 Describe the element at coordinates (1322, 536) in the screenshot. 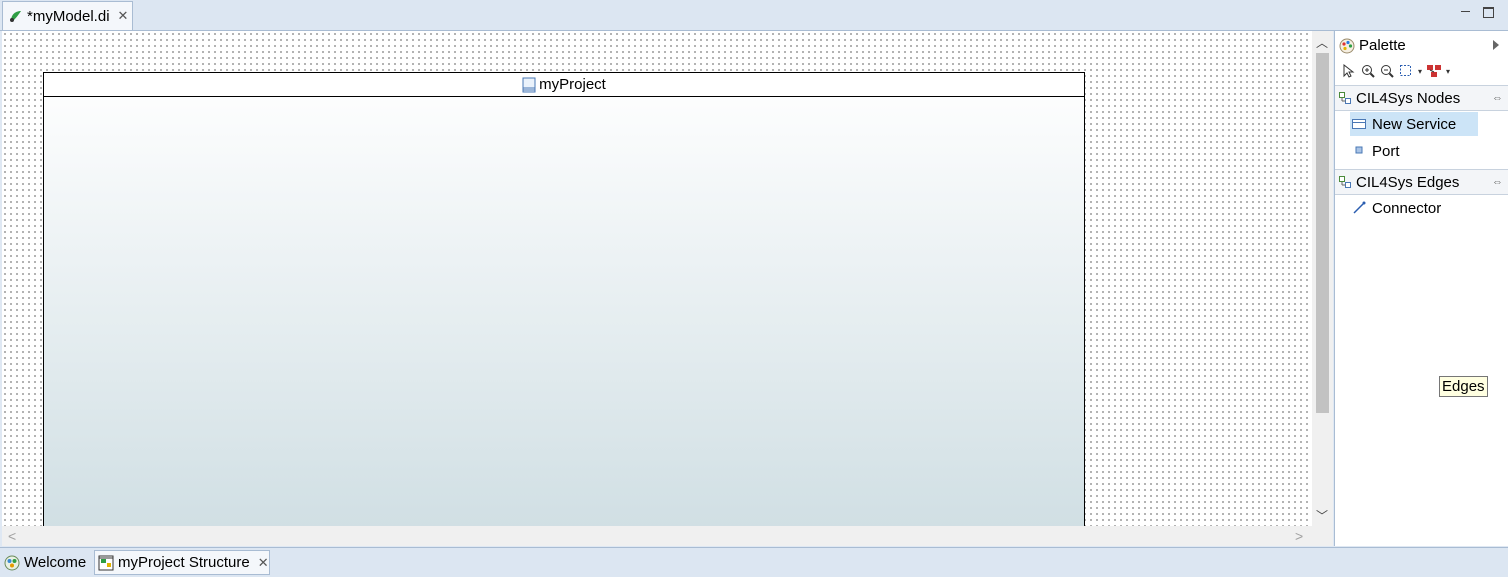

I see `scroll-corner` at that location.